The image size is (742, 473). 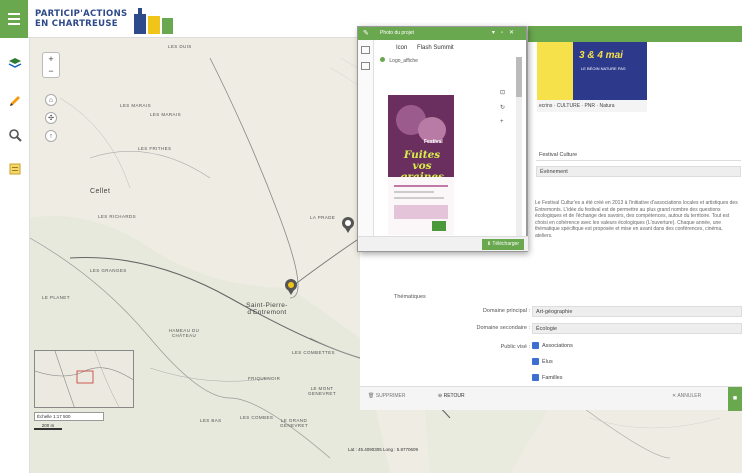 What do you see at coordinates (505, 244) in the screenshot?
I see `download-label: Télécharger` at bounding box center [505, 244].